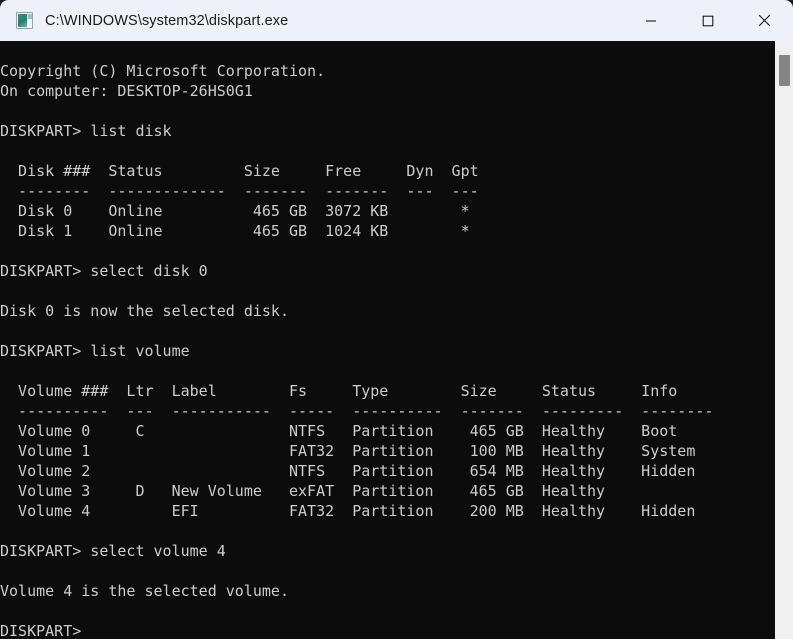 The width and height of the screenshot is (793, 639). I want to click on minimize-icon, so click(650, 20).